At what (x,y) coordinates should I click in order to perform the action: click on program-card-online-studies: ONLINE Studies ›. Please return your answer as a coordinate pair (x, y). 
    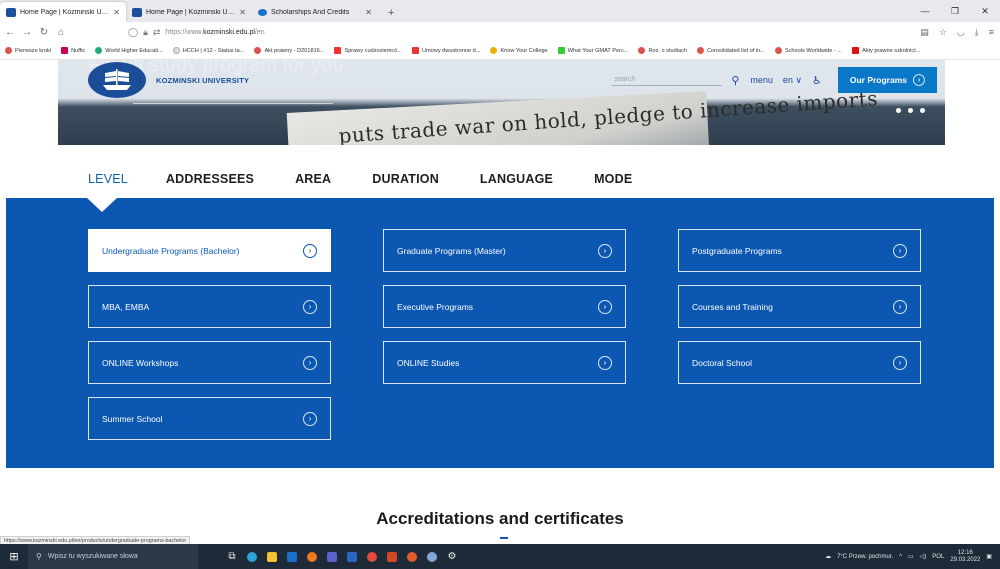
    Looking at the image, I should click on (504, 362).